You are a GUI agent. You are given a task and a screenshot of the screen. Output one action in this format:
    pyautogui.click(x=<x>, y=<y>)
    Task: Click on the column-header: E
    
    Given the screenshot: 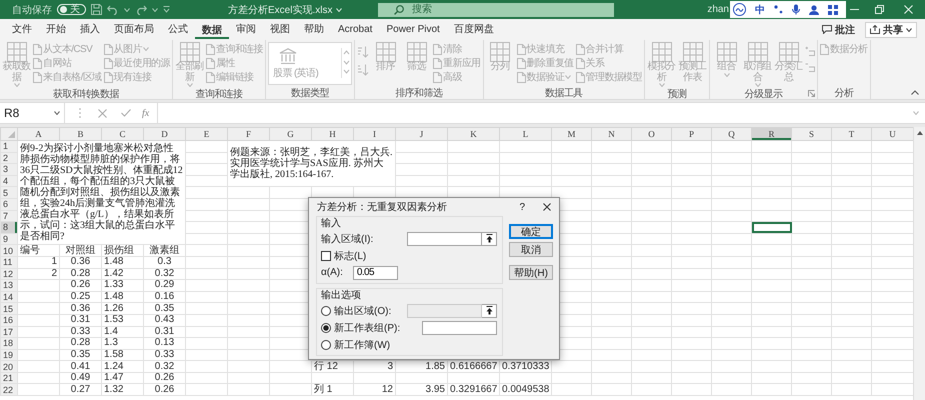 What is the action you would take?
    pyautogui.click(x=207, y=134)
    